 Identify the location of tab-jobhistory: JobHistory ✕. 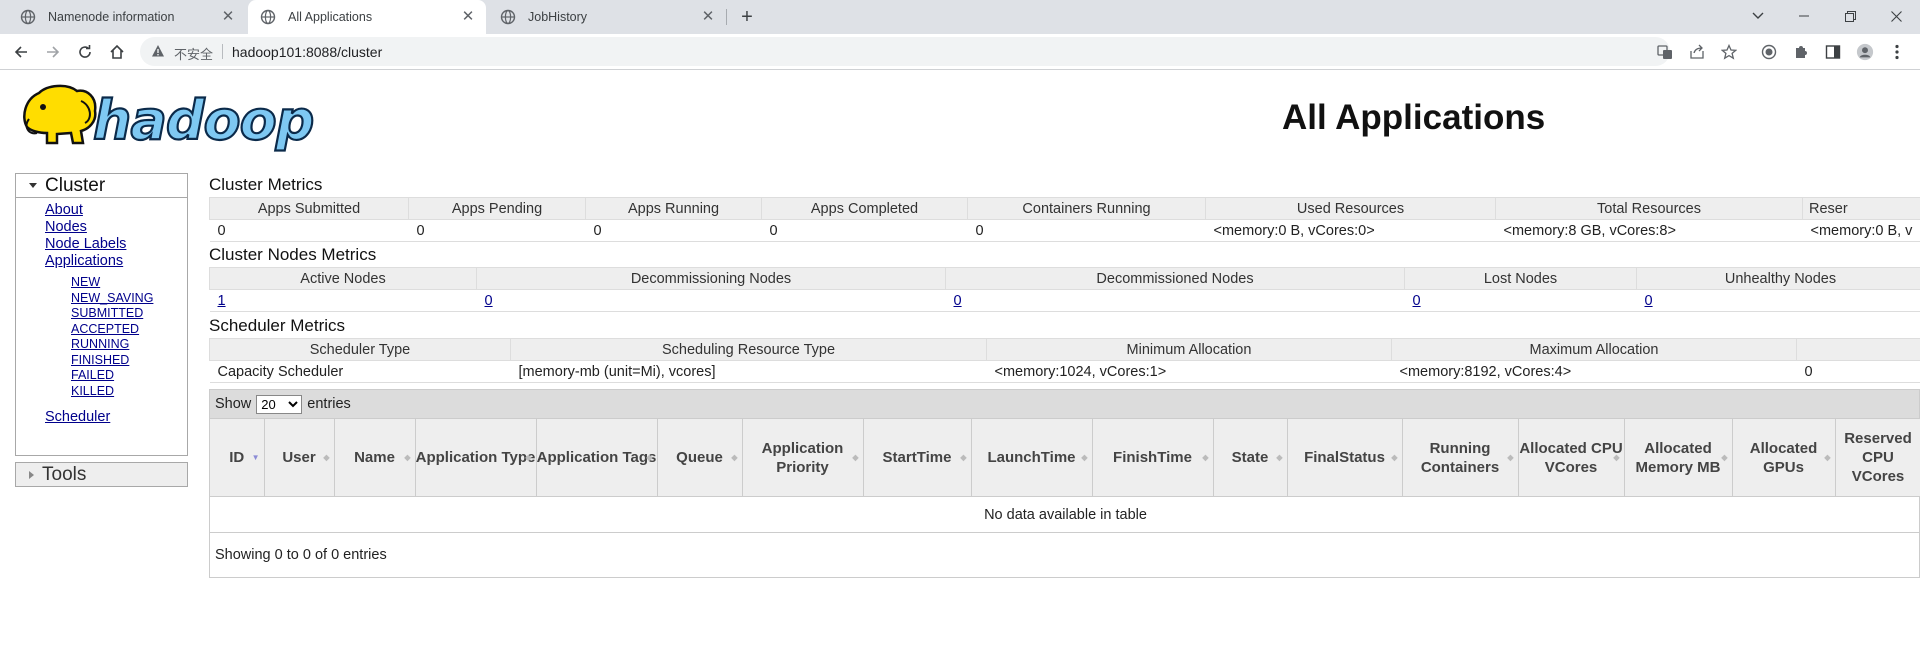
(607, 17).